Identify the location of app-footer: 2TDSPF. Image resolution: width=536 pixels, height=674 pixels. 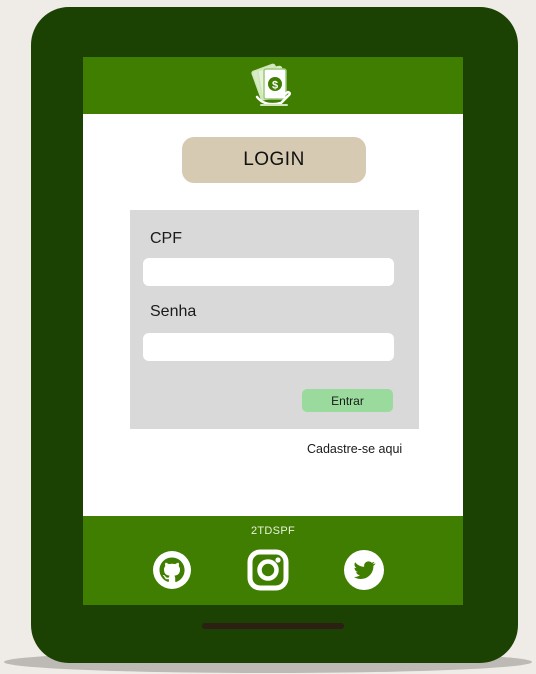
(273, 560).